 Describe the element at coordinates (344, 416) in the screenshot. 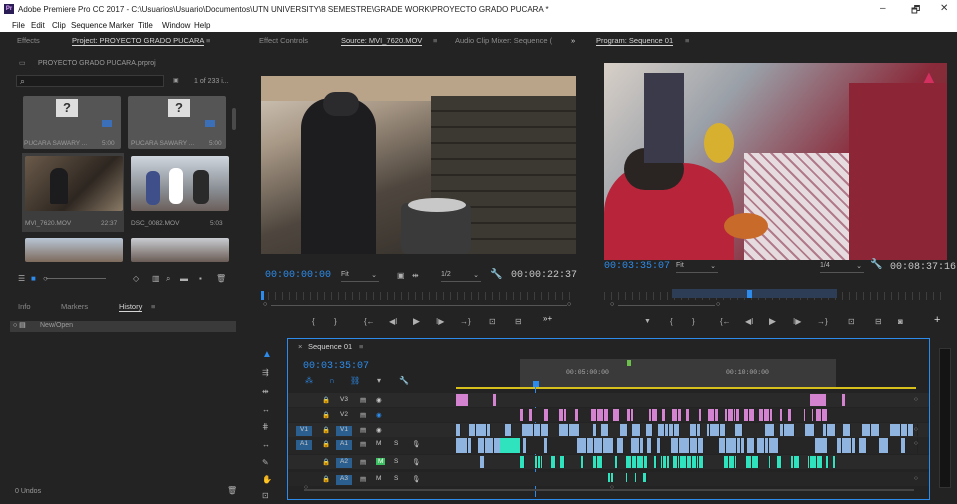

I see `track-target-v2: V2` at that location.